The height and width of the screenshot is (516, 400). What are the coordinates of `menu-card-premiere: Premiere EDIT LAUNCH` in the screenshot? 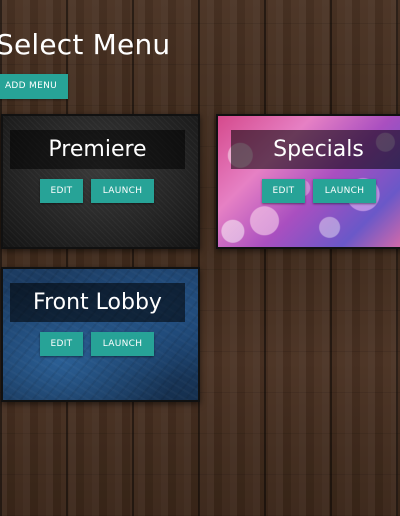 It's located at (100, 181).